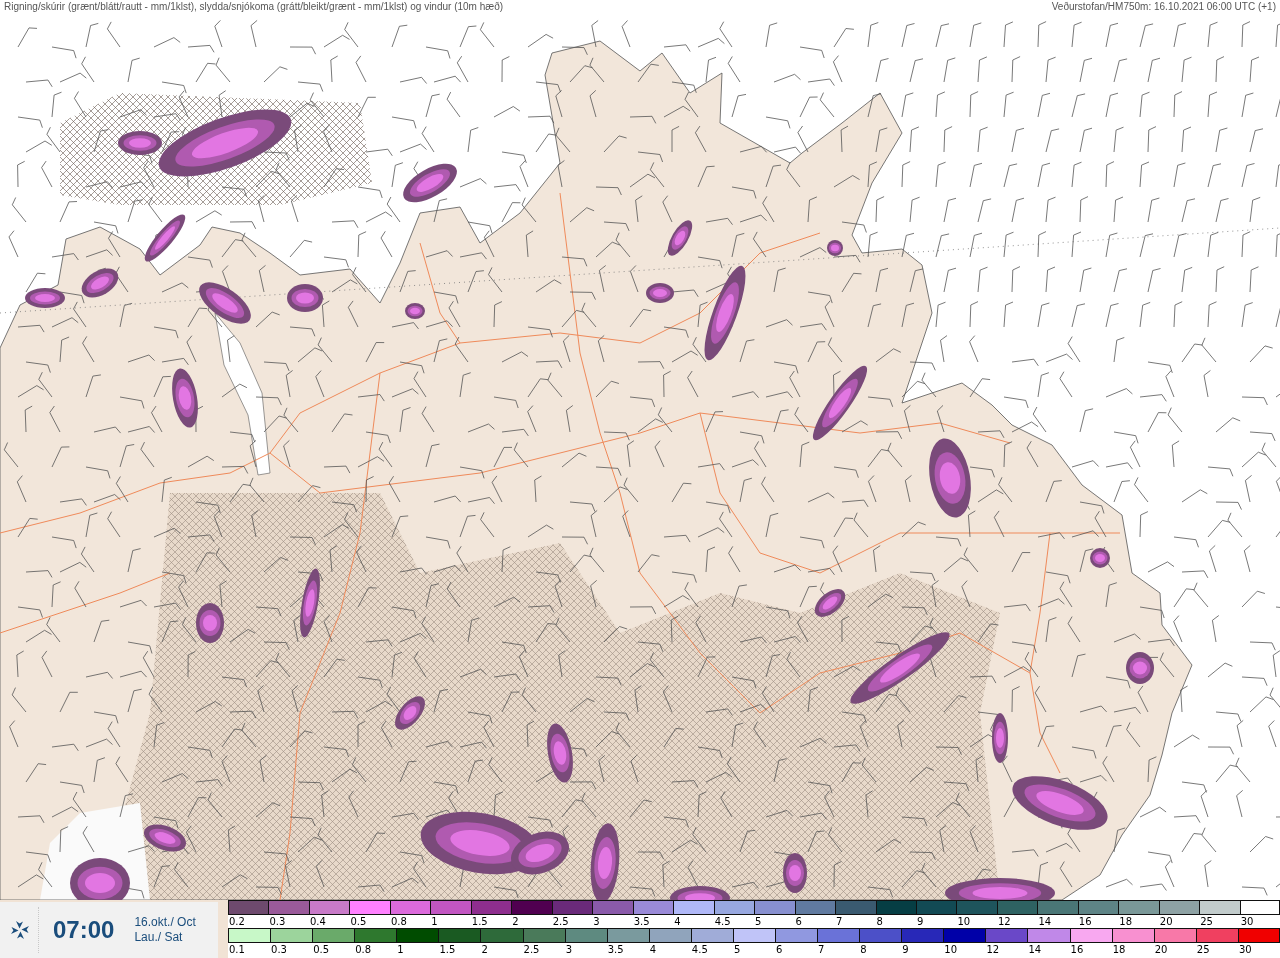 The image size is (1280, 958). Describe the element at coordinates (317, 921) in the screenshot. I see `legend-label: 0.4` at that location.